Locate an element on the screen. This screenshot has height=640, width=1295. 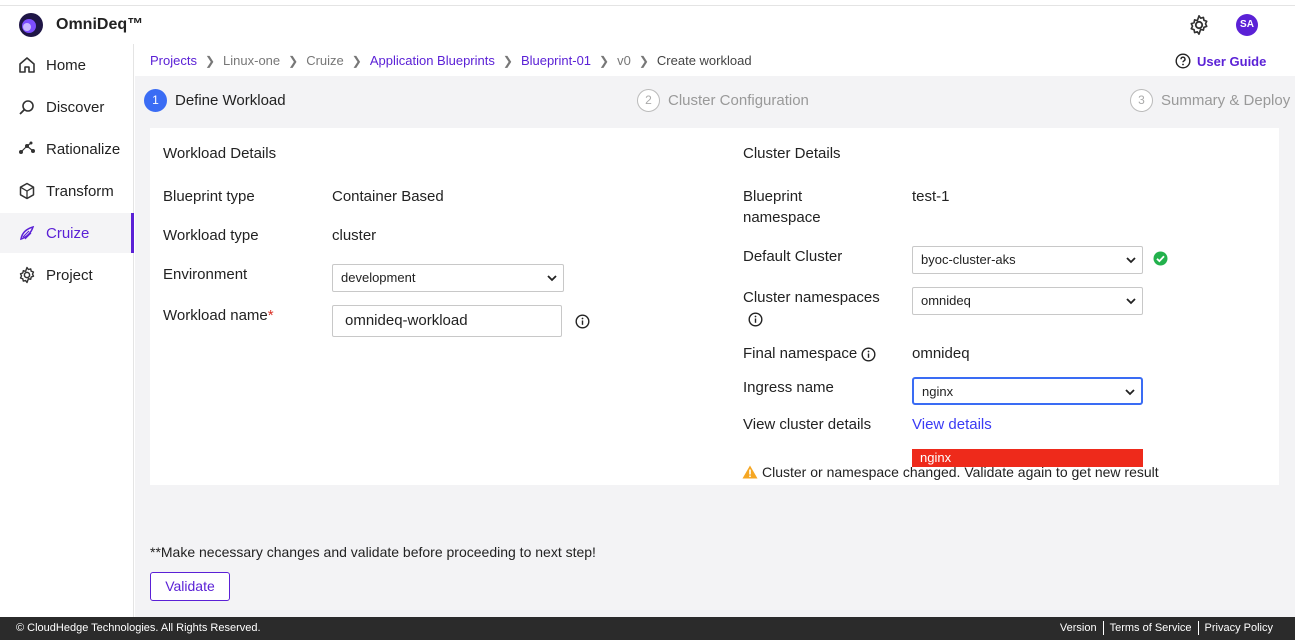
breadcrumb-version: v0 is located at coordinates (624, 60).